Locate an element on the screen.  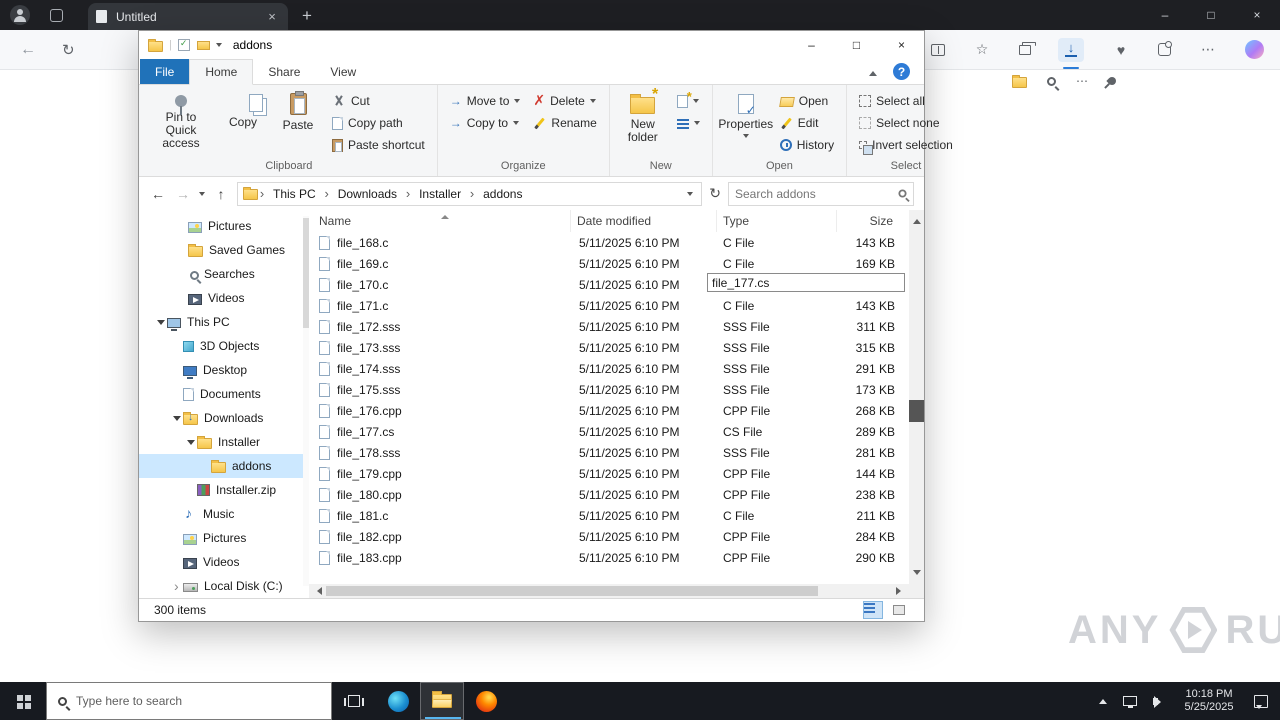
rename-button: Rename is located at coordinates (564, 123).